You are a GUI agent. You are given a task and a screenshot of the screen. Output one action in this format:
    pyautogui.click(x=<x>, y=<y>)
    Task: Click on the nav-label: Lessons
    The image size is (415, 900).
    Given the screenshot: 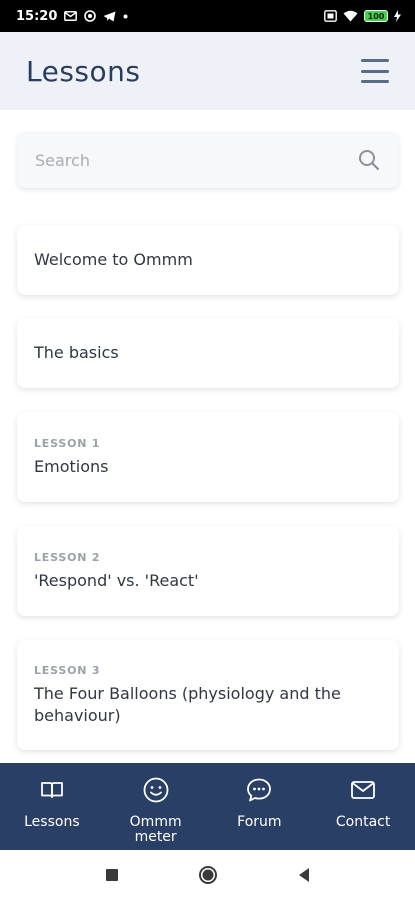 What is the action you would take?
    pyautogui.click(x=52, y=822)
    